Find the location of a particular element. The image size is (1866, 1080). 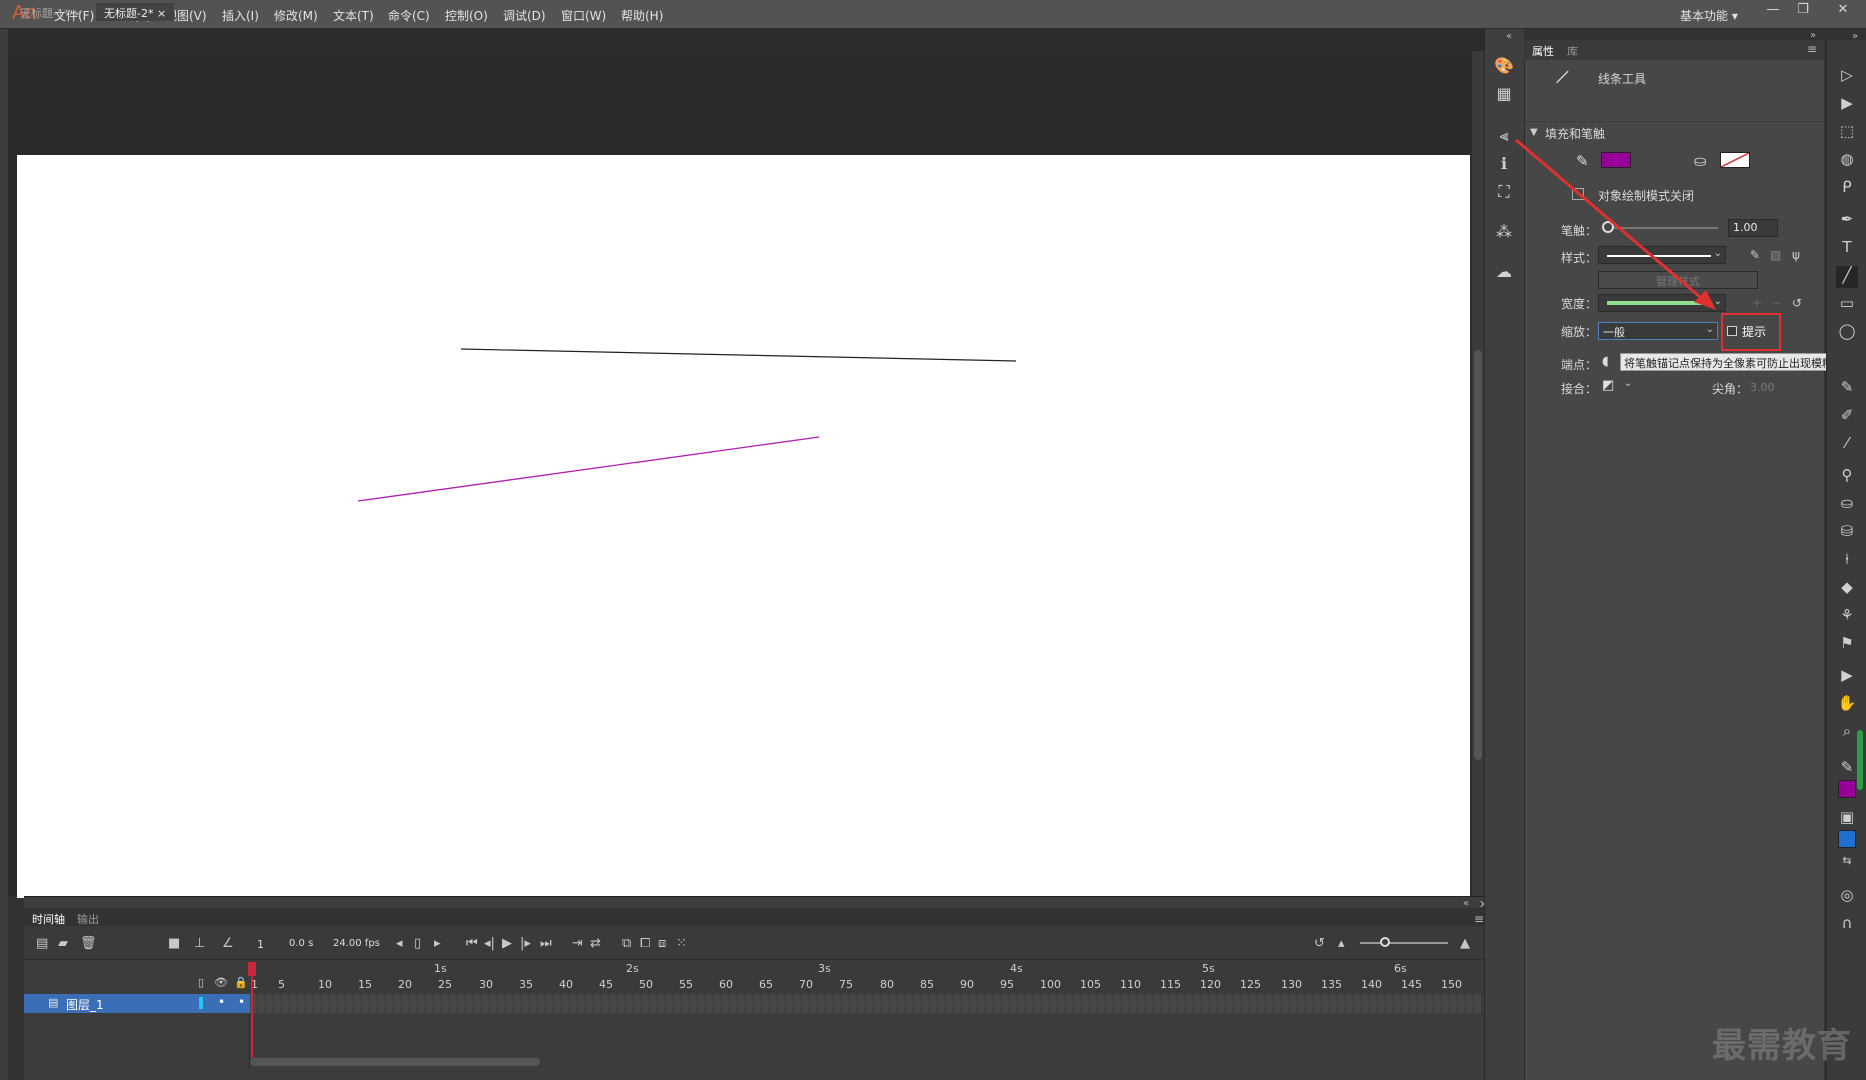

lasso-icon: ᑭ is located at coordinates (1847, 189).